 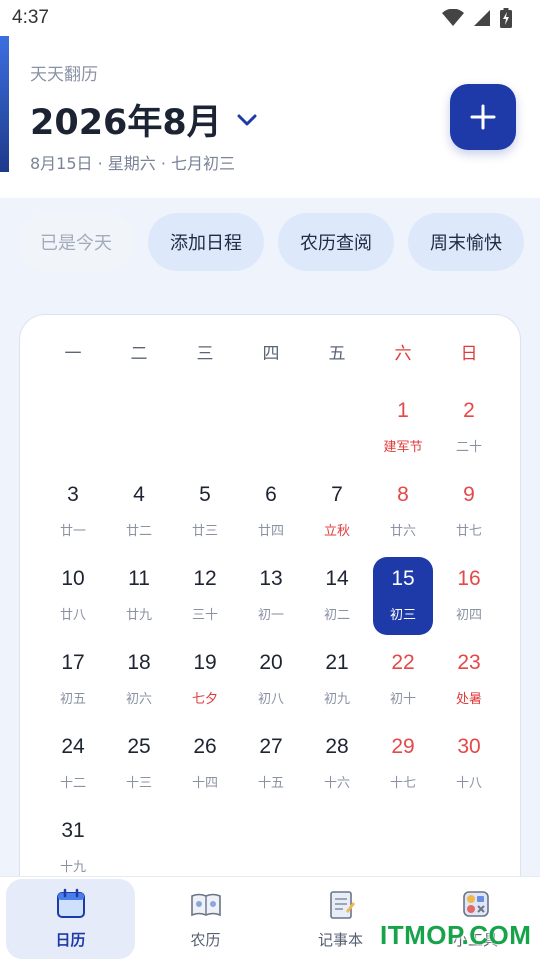 I want to click on day-number: 29, so click(x=403, y=746).